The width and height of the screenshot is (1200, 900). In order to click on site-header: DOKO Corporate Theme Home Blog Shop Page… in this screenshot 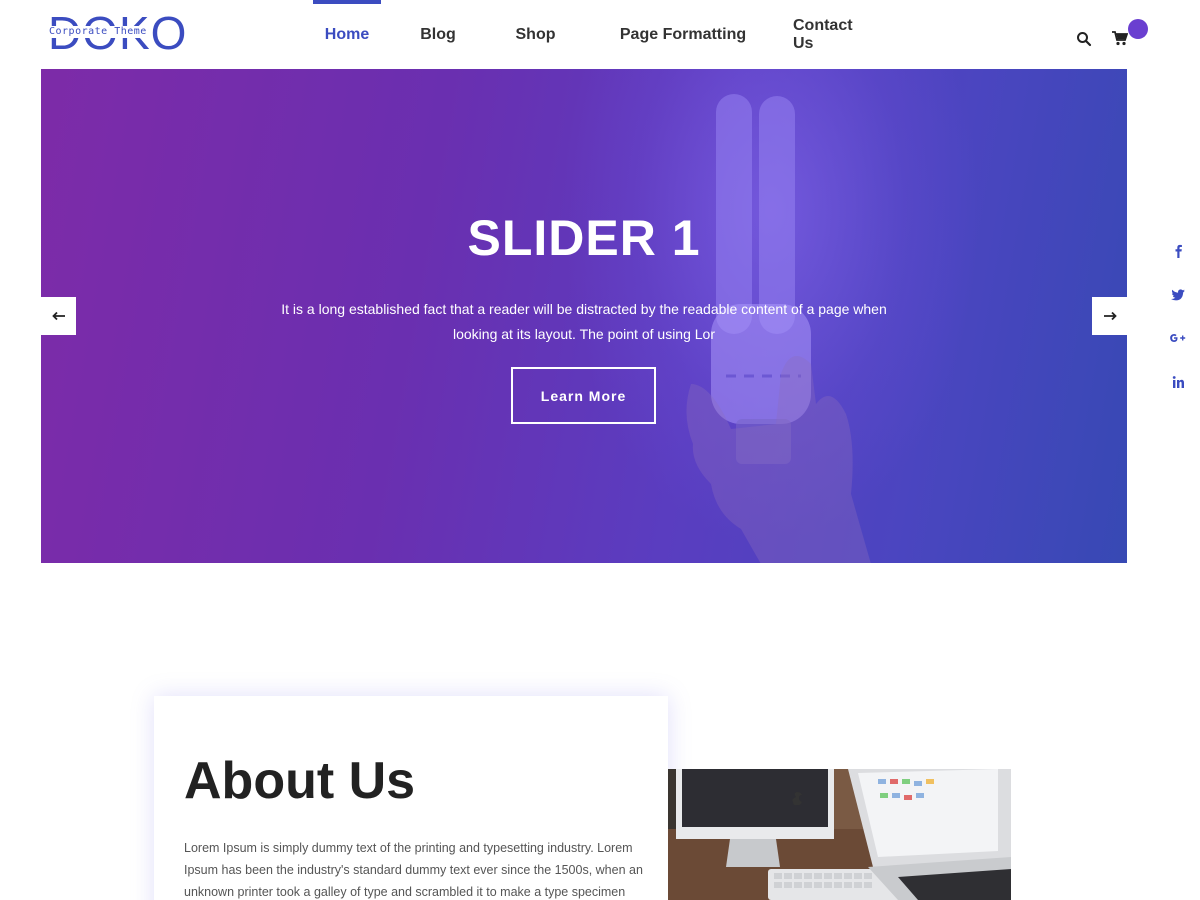, I will do `click(600, 34)`.